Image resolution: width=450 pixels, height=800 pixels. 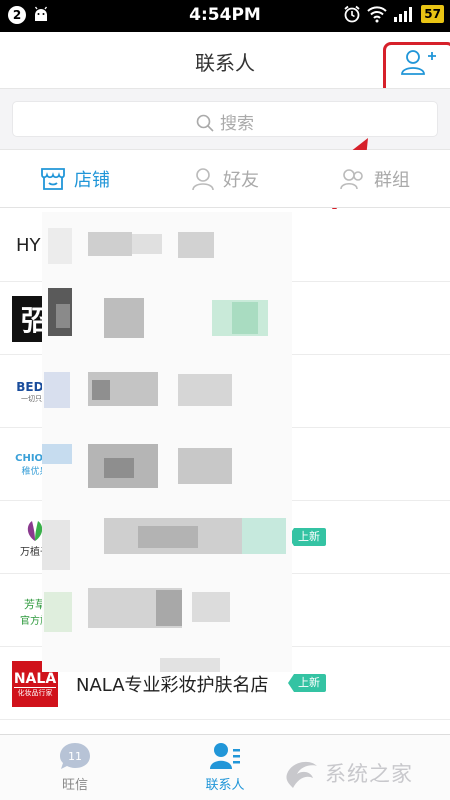 I want to click on chat-icon: 11, so click(x=75, y=756).